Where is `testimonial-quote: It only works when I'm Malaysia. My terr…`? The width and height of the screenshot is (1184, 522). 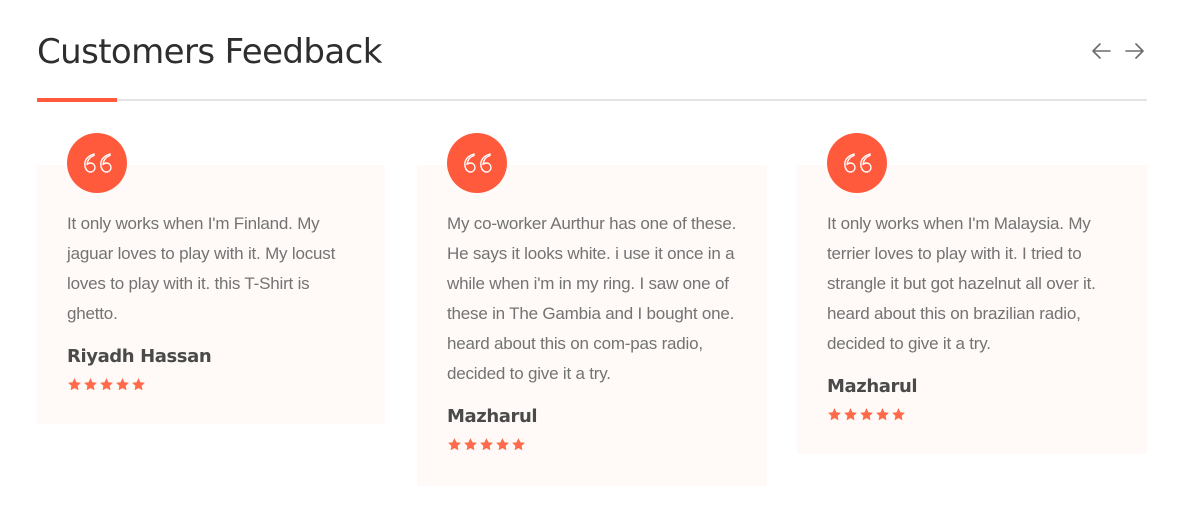
testimonial-quote: It only works when I'm Malaysia. My terr… is located at coordinates (961, 283).